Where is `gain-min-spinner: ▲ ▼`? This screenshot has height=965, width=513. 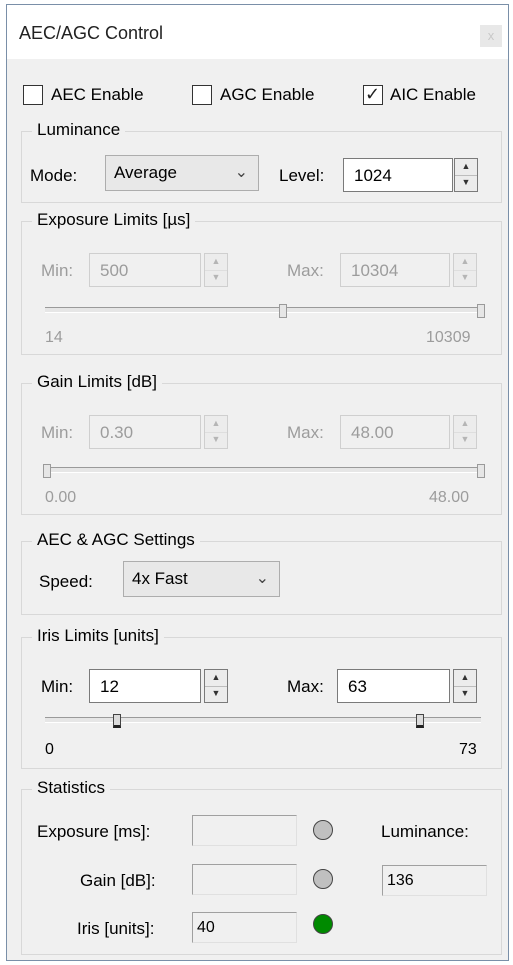
gain-min-spinner: ▲ ▼ is located at coordinates (216, 432).